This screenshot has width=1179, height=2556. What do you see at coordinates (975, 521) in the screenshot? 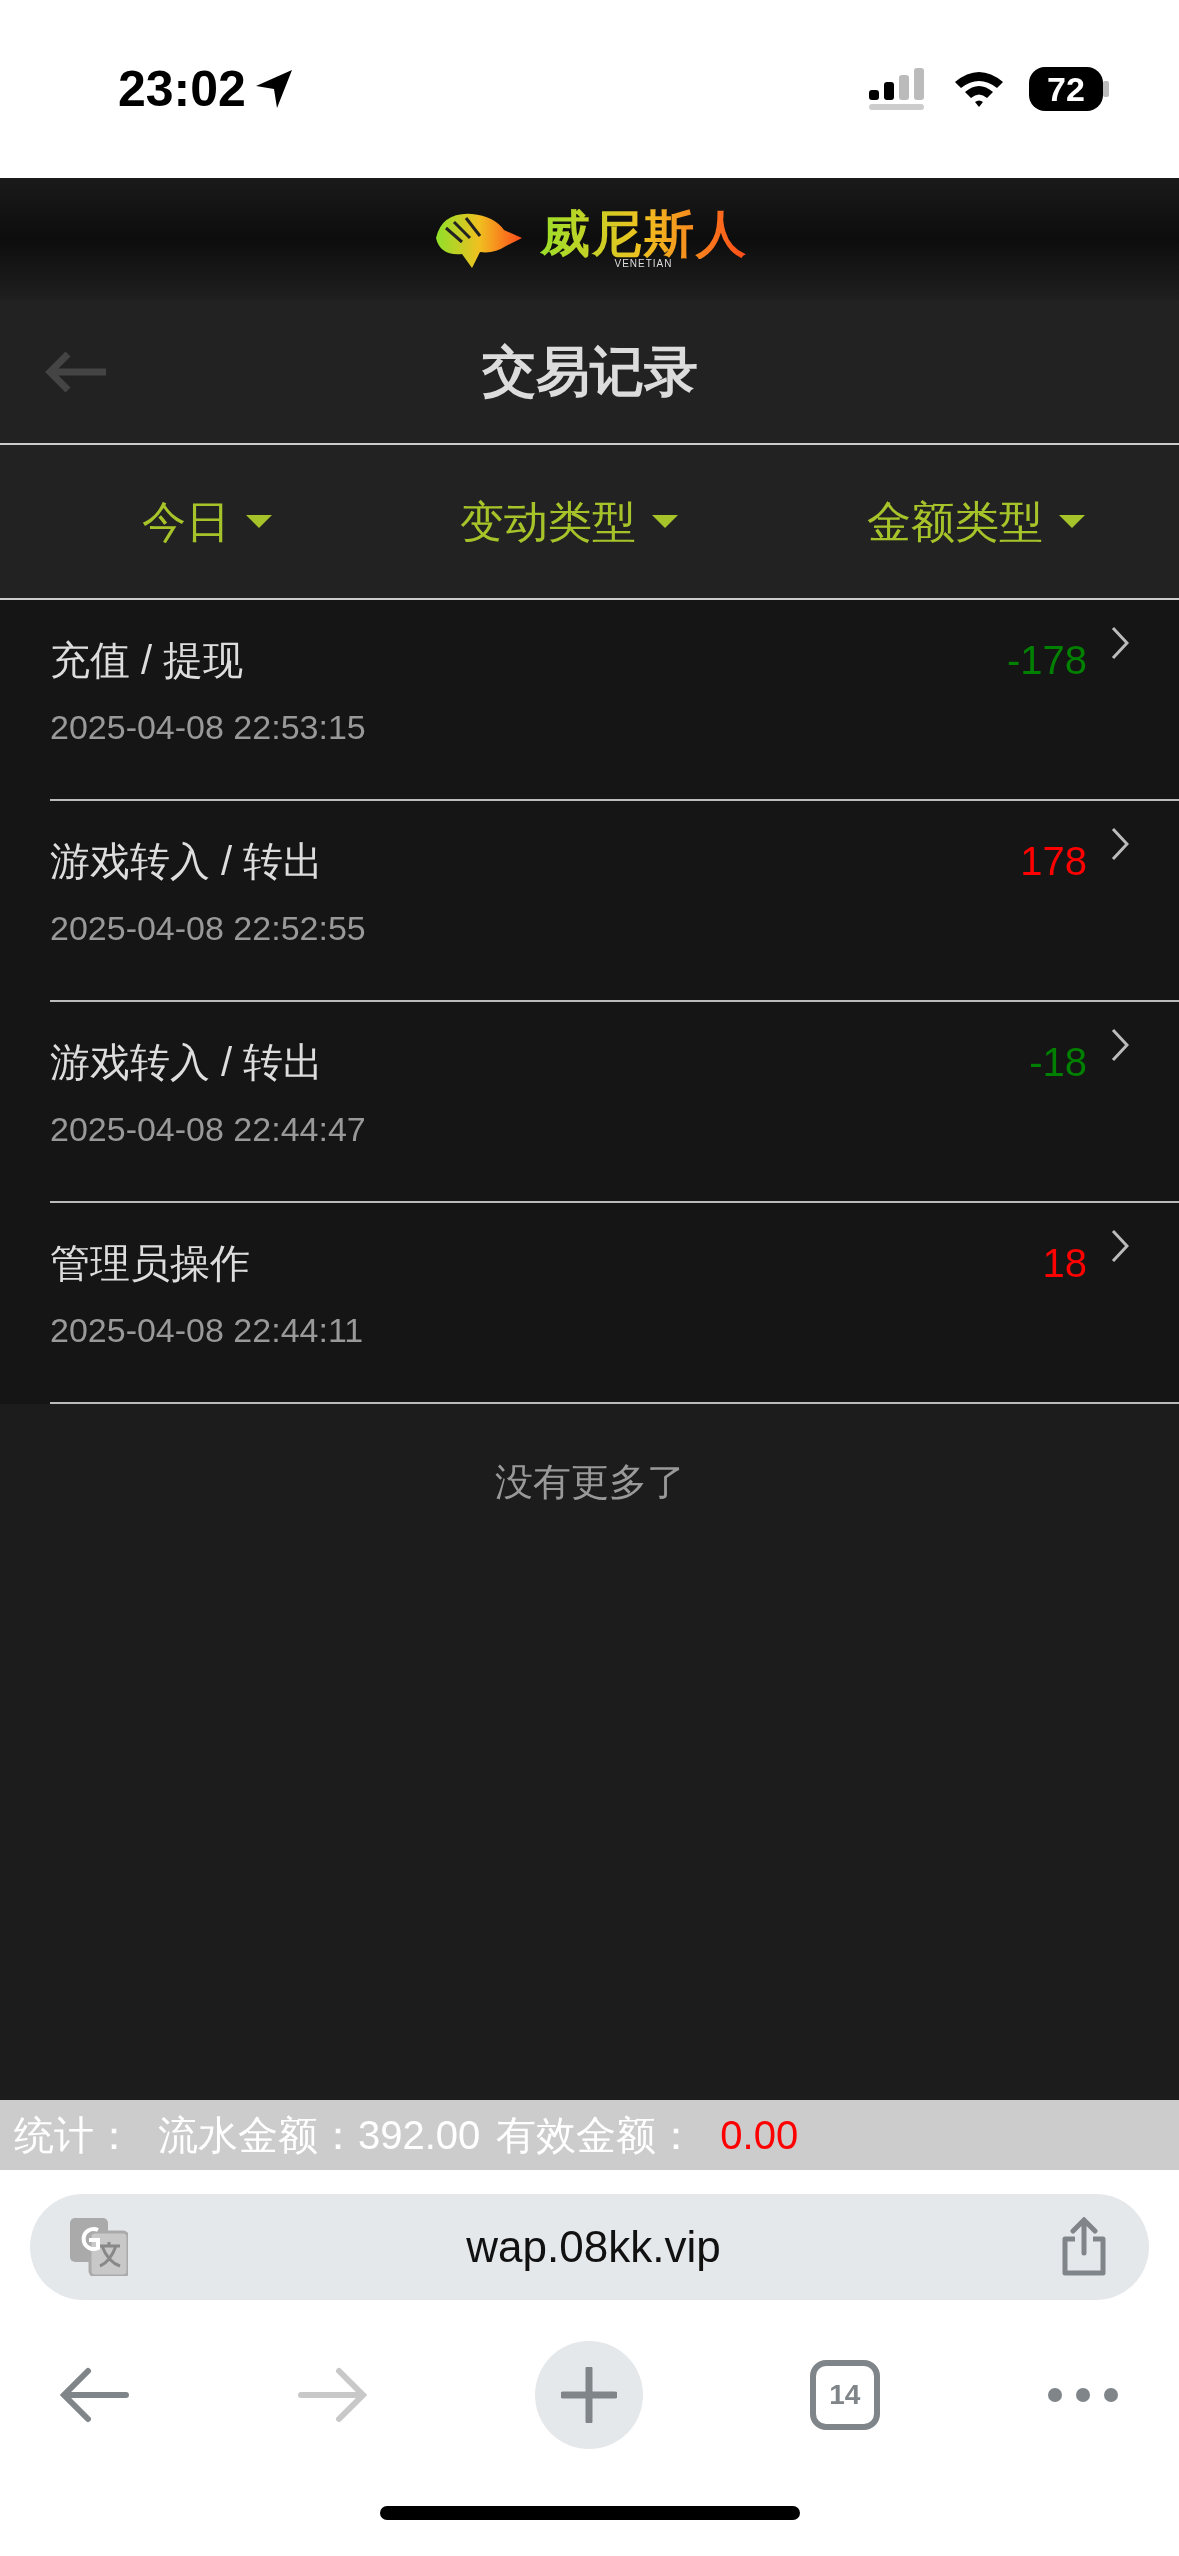
I see `filter-dropdown: 金额类型` at bounding box center [975, 521].